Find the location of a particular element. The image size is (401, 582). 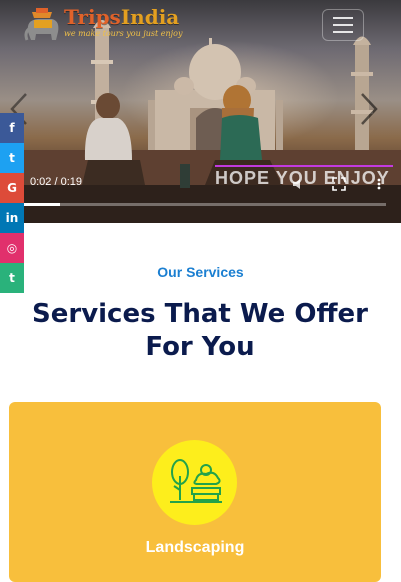

service-icon-circle is located at coordinates (194, 482).